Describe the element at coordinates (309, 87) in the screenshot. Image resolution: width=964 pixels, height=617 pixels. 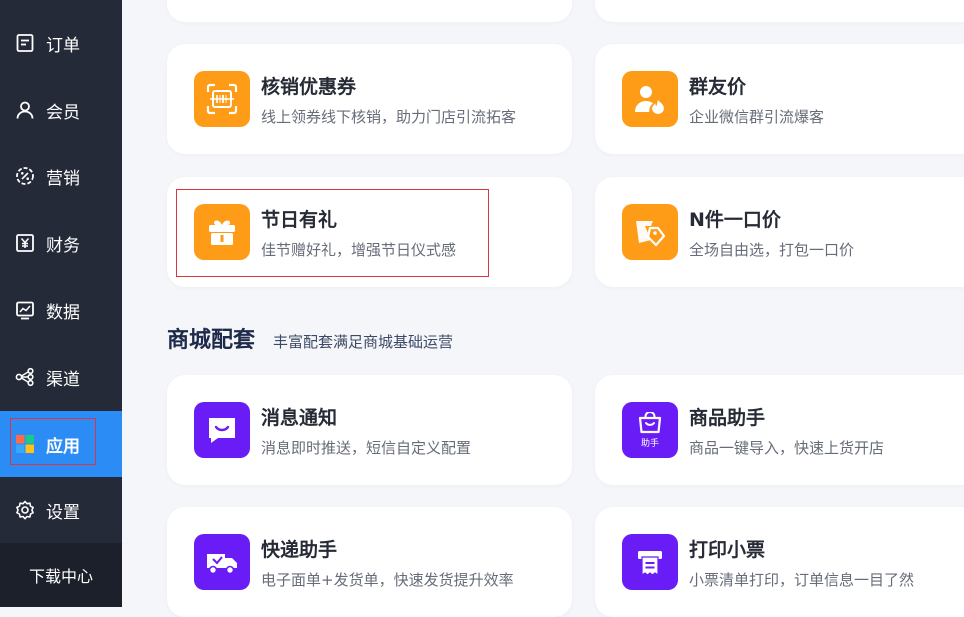
I see `card-title: 核销优惠券` at that location.